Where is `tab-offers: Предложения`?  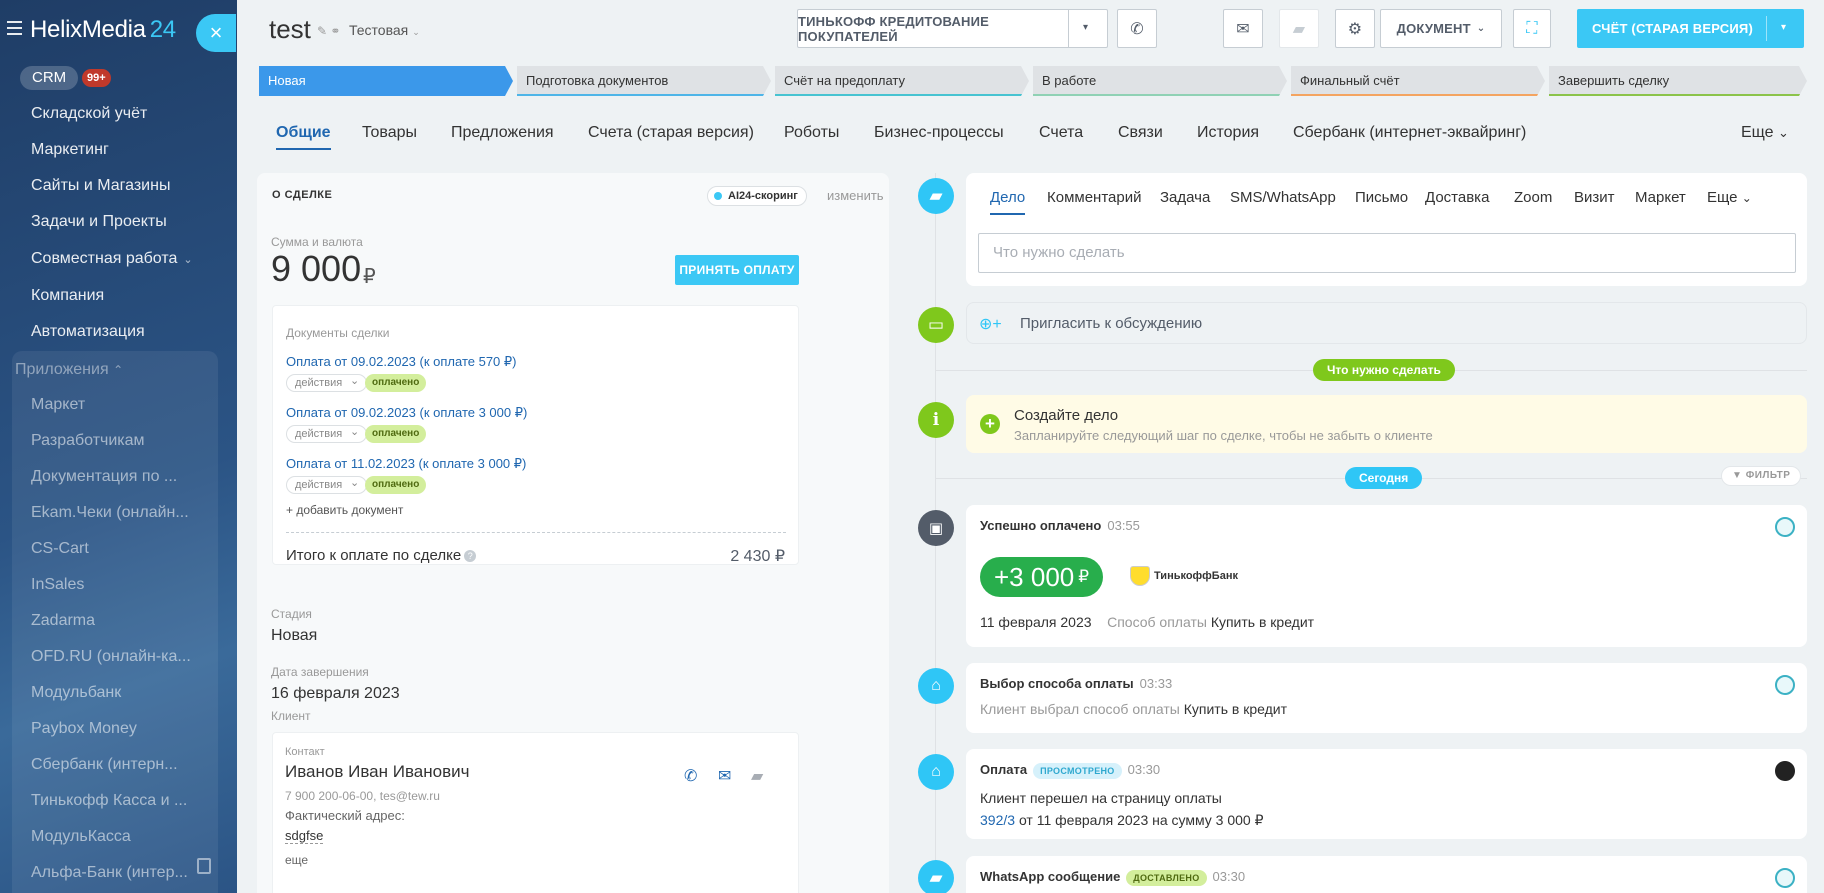 tab-offers: Предложения is located at coordinates (502, 133).